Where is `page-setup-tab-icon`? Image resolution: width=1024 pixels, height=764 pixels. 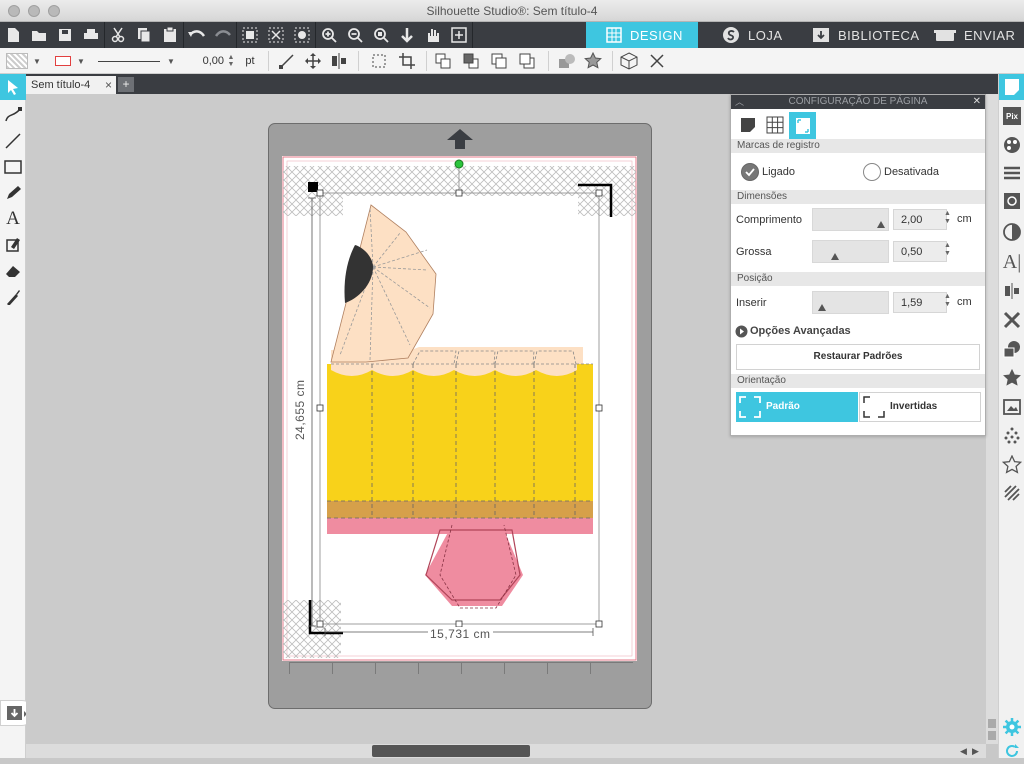
page-setup-tab-icon is located at coordinates (748, 125).